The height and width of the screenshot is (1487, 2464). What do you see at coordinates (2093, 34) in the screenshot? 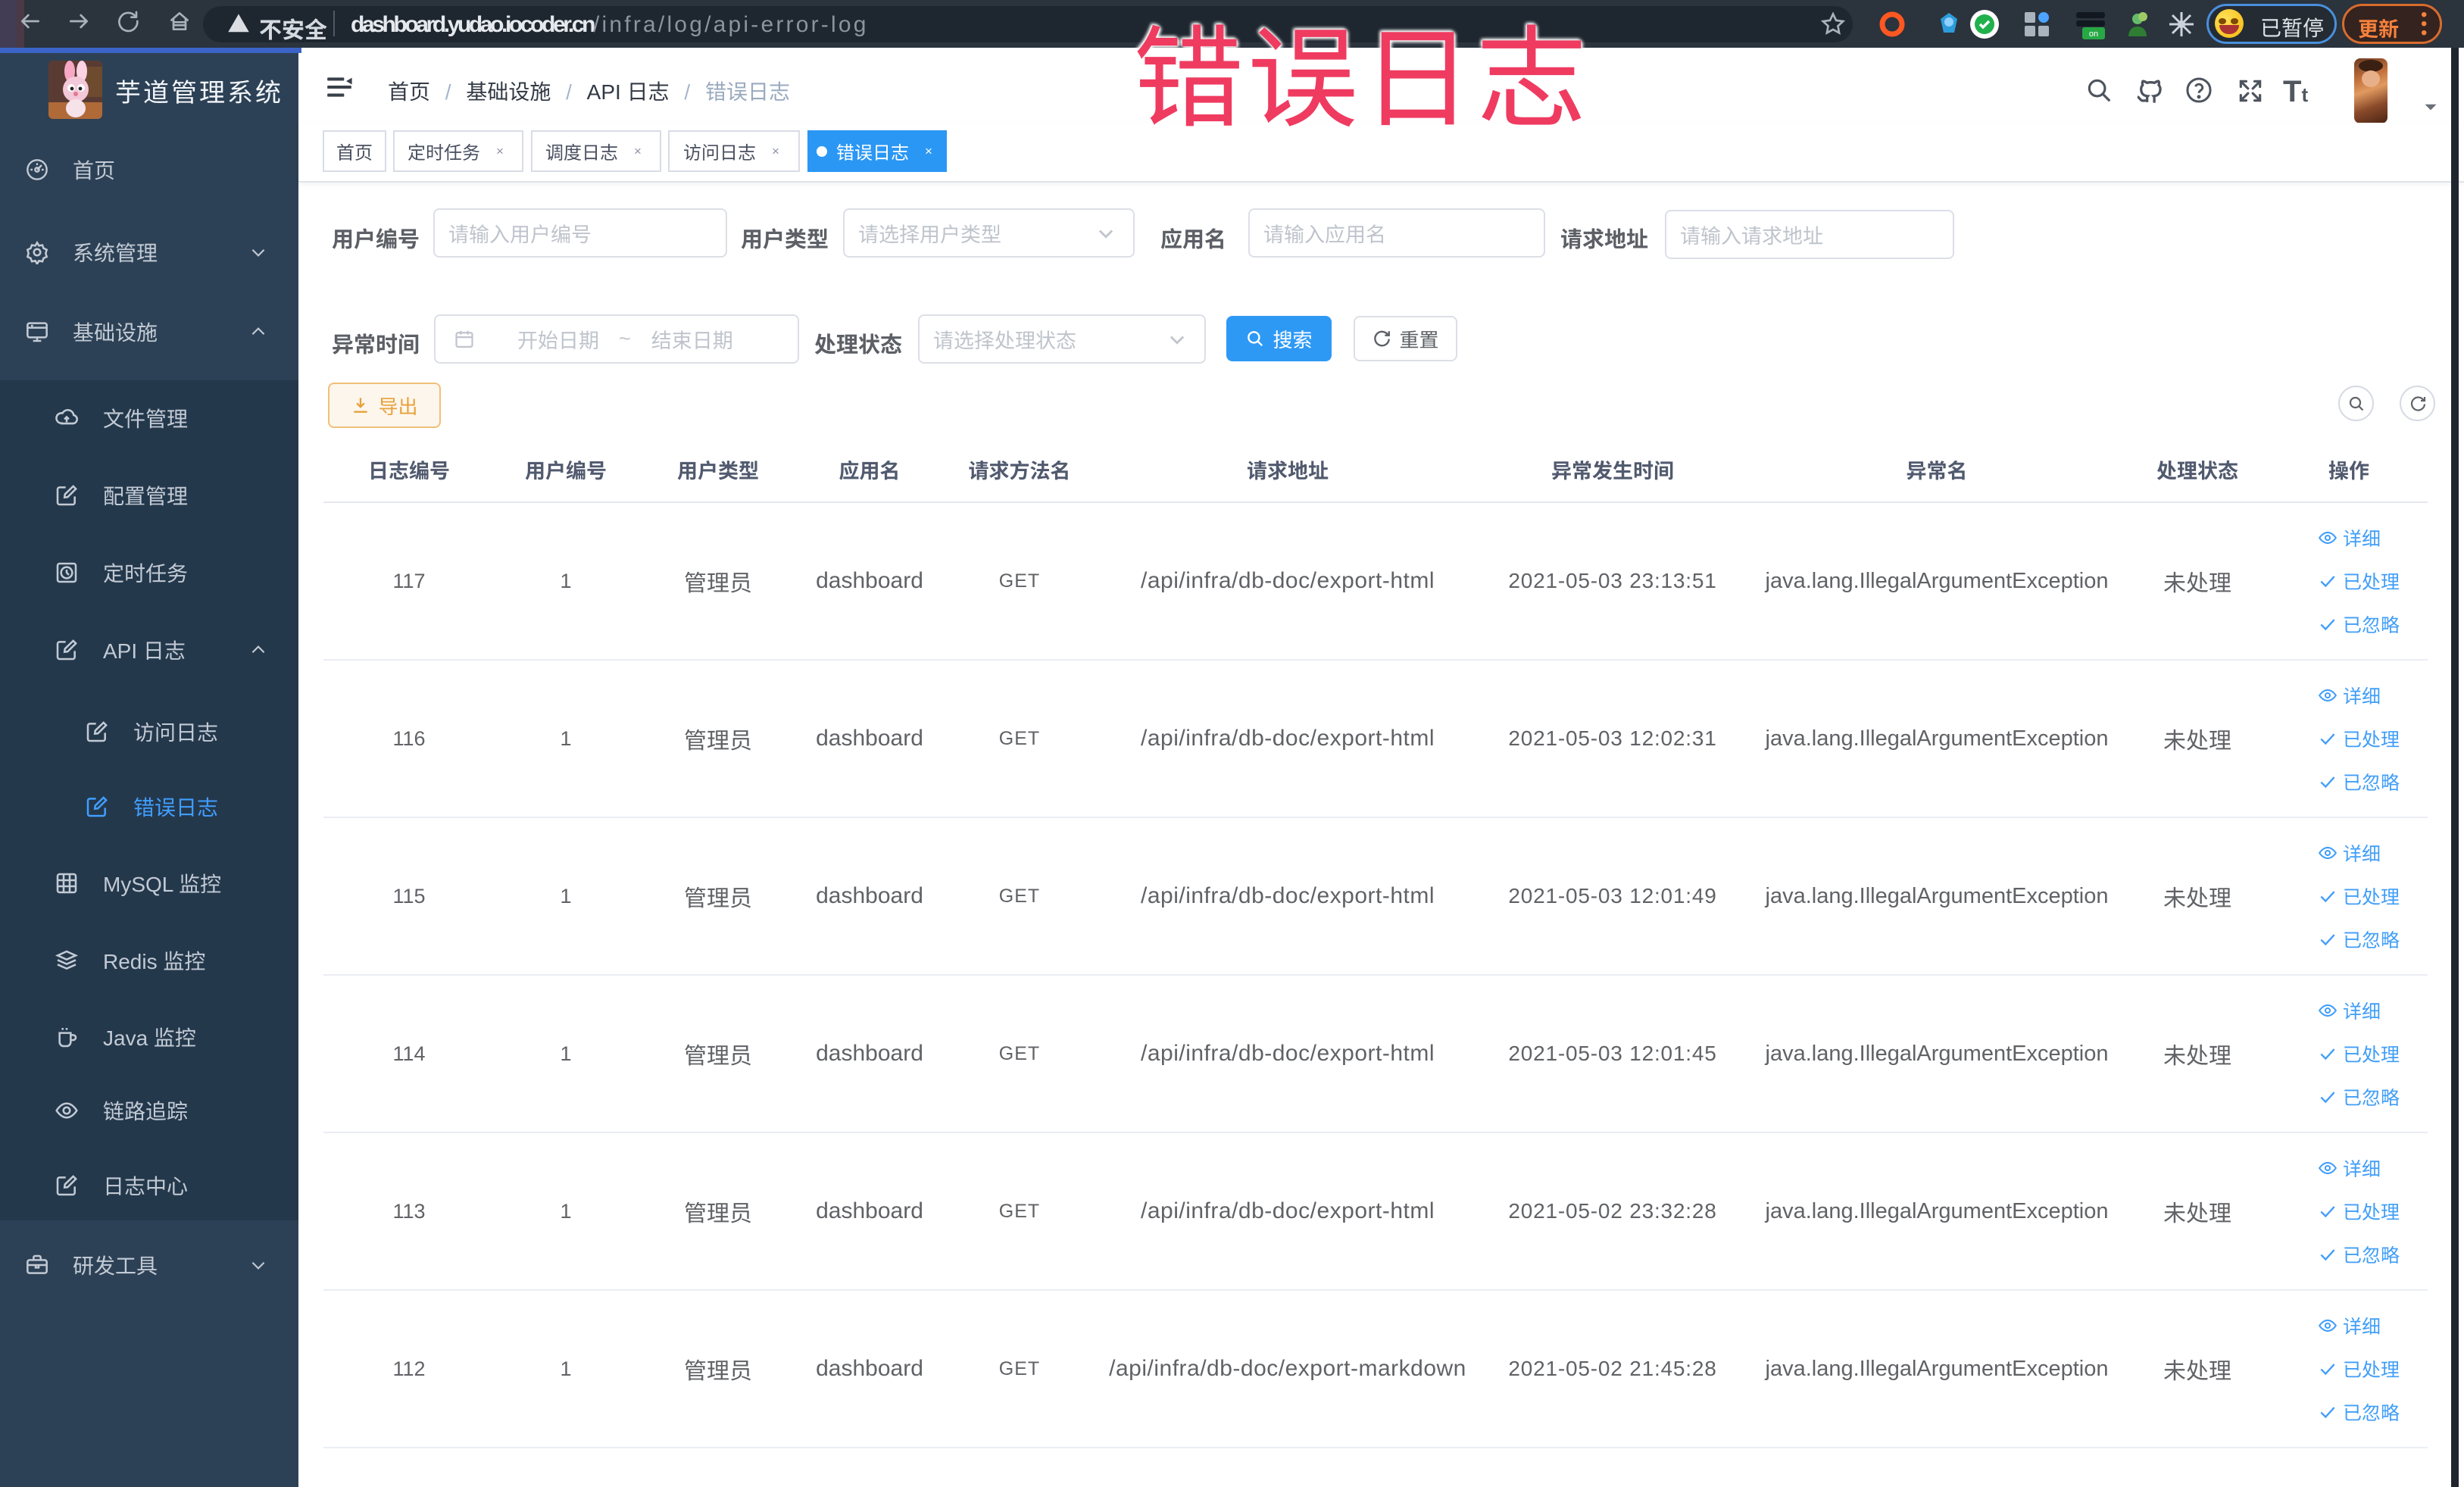
I see `svg-text: on` at bounding box center [2093, 34].